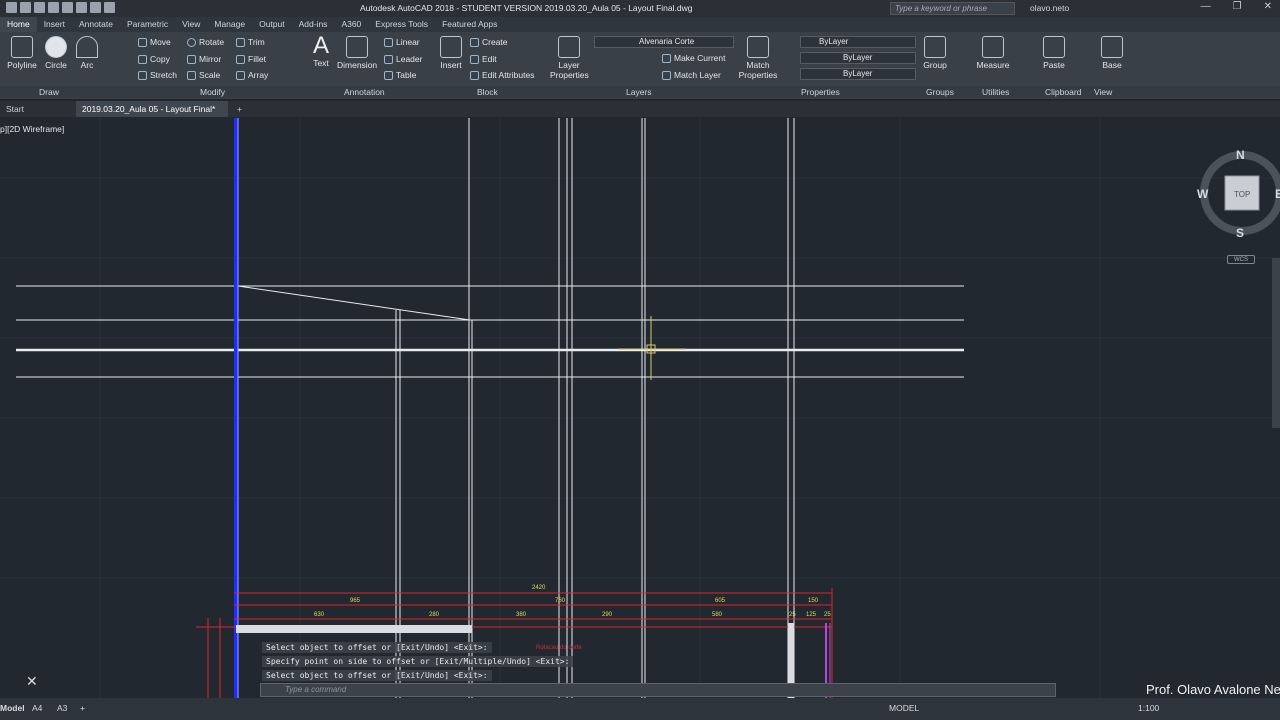 Image resolution: width=1280 pixels, height=720 pixels. What do you see at coordinates (239, 109) in the screenshot?
I see `new-tab-icon: +` at bounding box center [239, 109].